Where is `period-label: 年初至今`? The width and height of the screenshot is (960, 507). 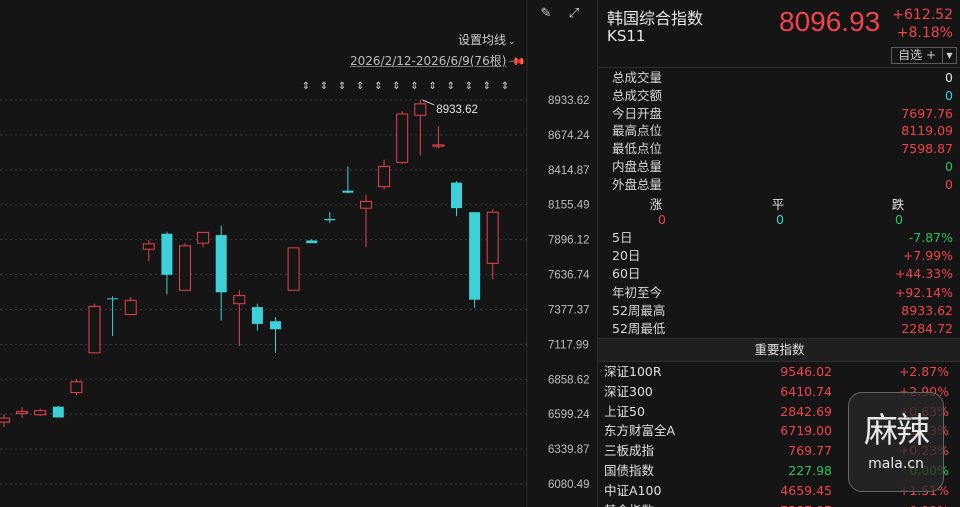 period-label: 年初至今 is located at coordinates (637, 292).